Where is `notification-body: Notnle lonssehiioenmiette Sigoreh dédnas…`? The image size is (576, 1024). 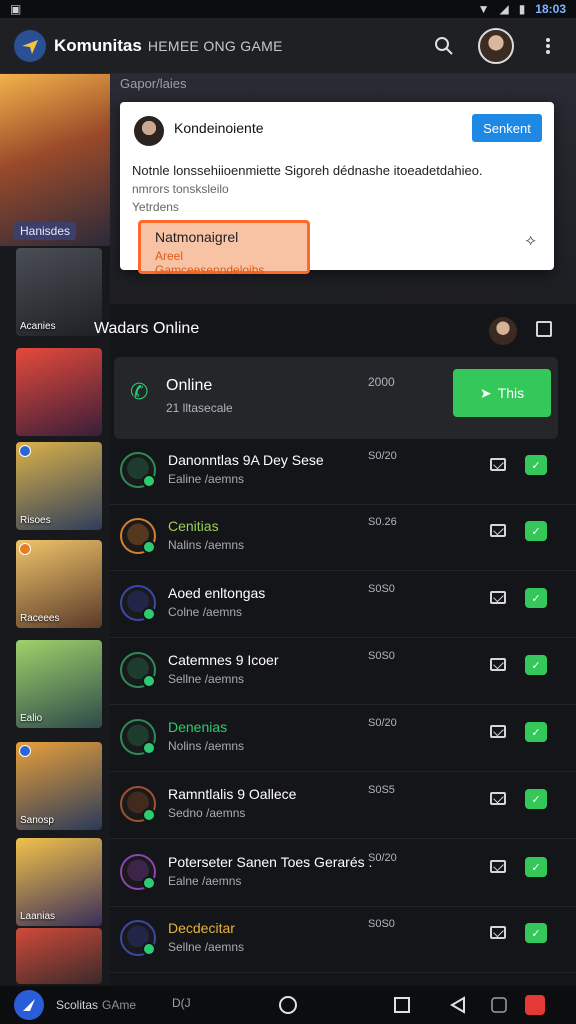 notification-body: Notnle lonssehiioenmiette Sigoreh dédnas… is located at coordinates (337, 189).